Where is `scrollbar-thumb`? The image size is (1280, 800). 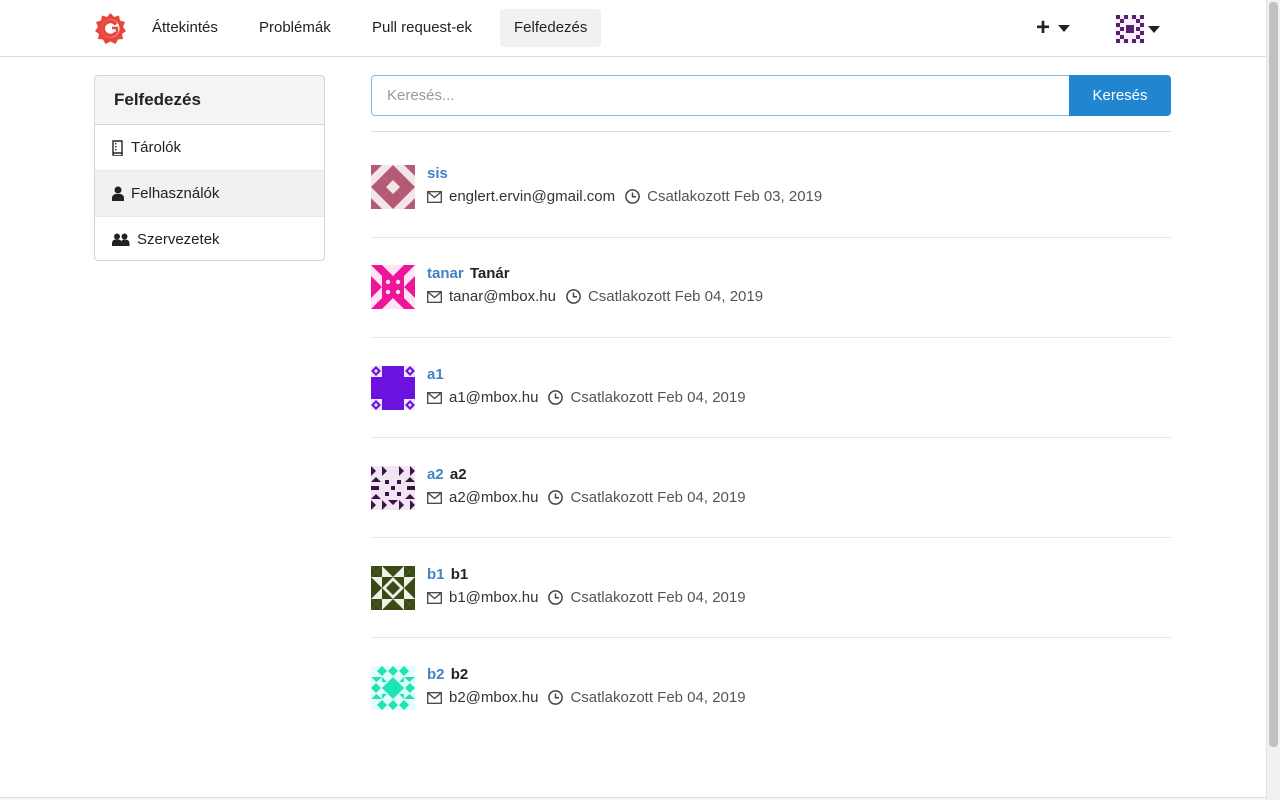 scrollbar-thumb is located at coordinates (1273, 374).